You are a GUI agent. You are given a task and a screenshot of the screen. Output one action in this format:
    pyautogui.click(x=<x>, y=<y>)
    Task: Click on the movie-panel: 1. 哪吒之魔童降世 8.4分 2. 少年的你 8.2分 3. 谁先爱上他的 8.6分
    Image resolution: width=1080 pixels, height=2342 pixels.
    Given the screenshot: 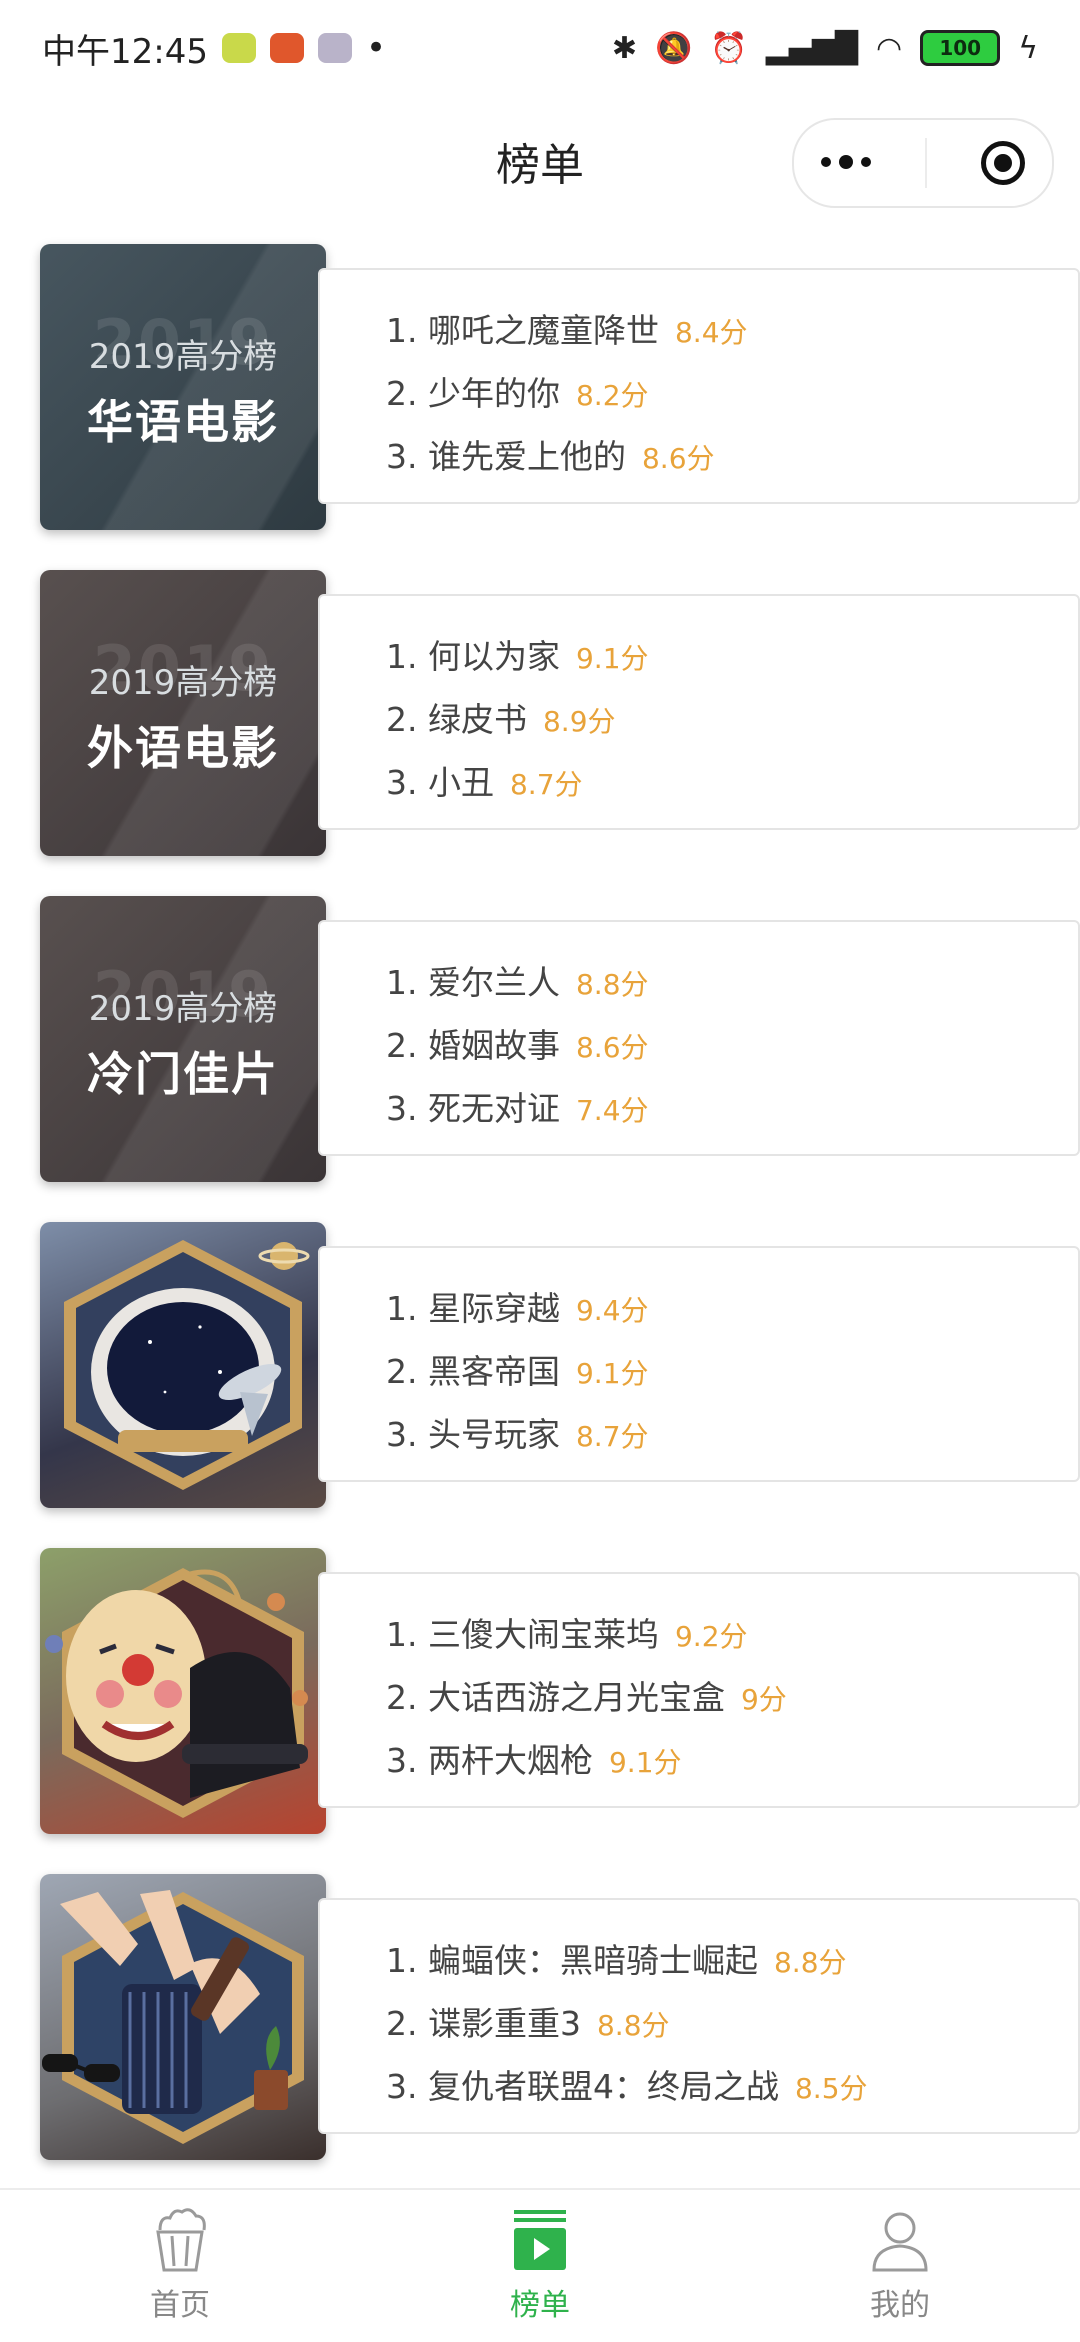 What is the action you would take?
    pyautogui.click(x=699, y=386)
    